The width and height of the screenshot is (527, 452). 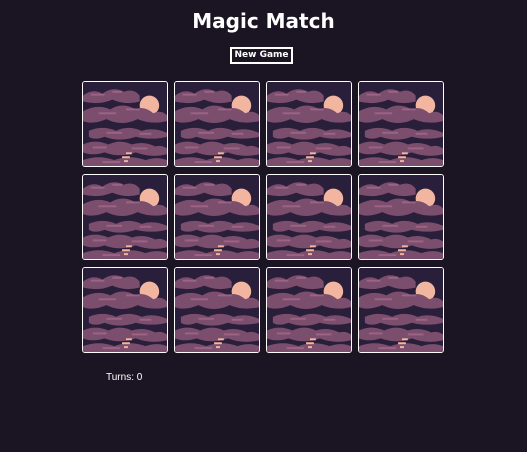 I want to click on turns-counter: Turns: 0, so click(x=124, y=377).